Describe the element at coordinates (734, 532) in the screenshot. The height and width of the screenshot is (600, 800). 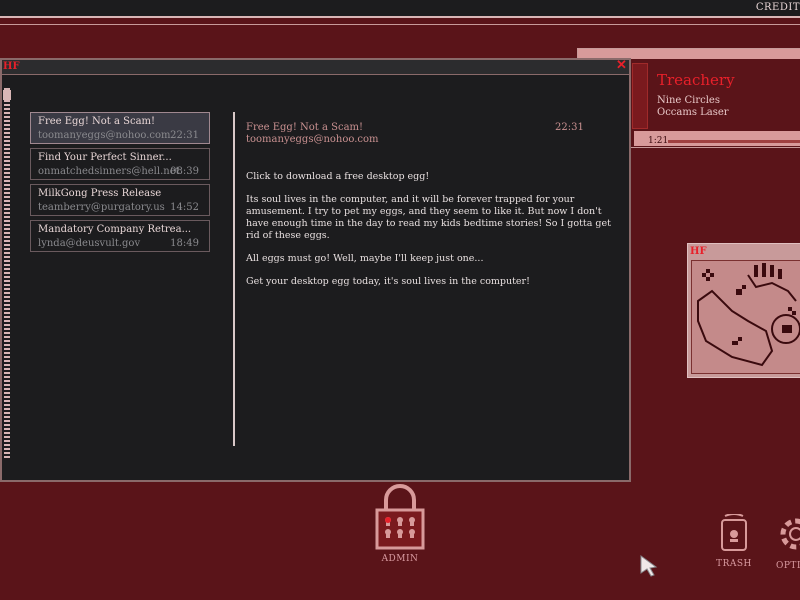
I see `trash-can-icon` at that location.